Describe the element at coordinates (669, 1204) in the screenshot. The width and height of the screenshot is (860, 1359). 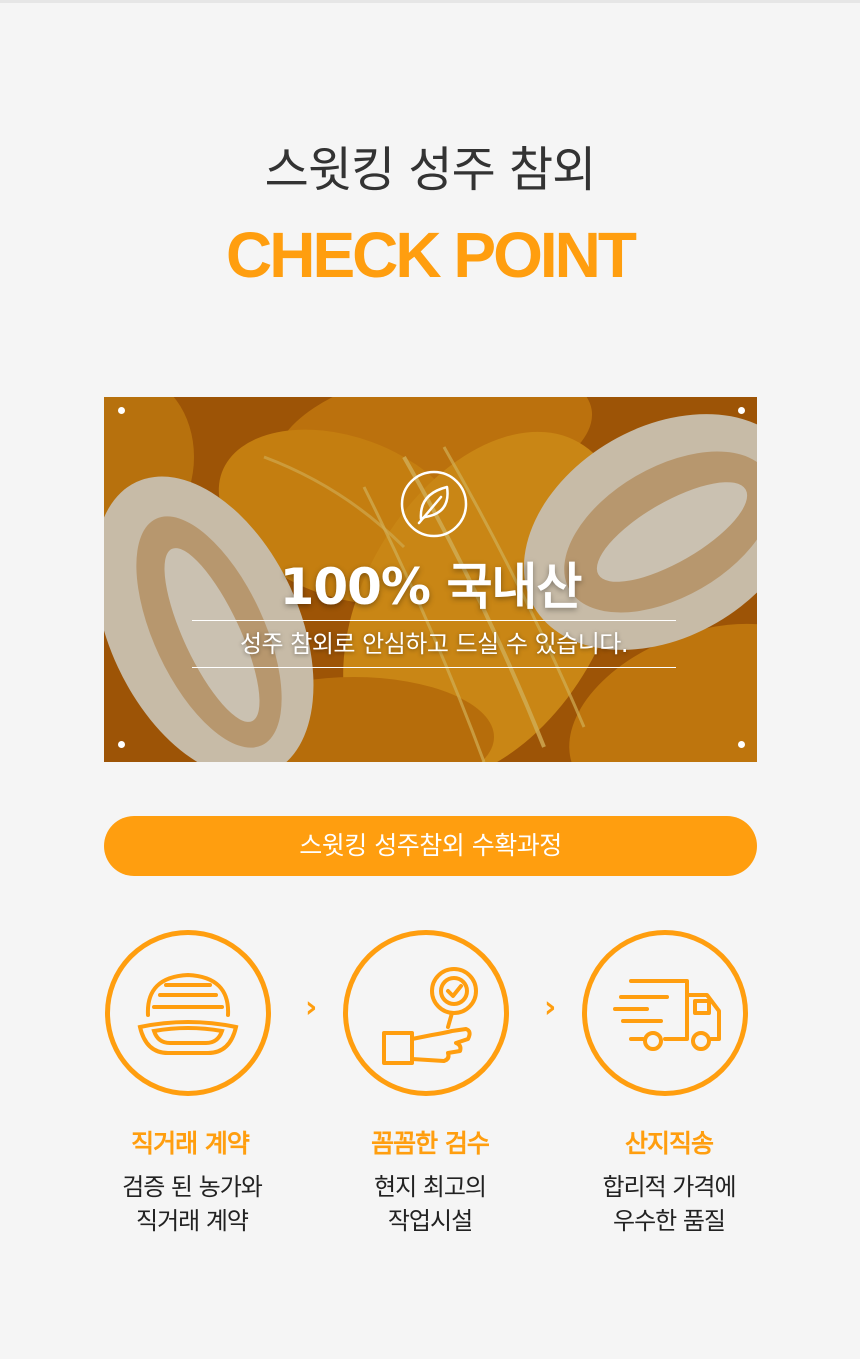
I see `step-description: 합리적 가격에 우수한 품질` at that location.